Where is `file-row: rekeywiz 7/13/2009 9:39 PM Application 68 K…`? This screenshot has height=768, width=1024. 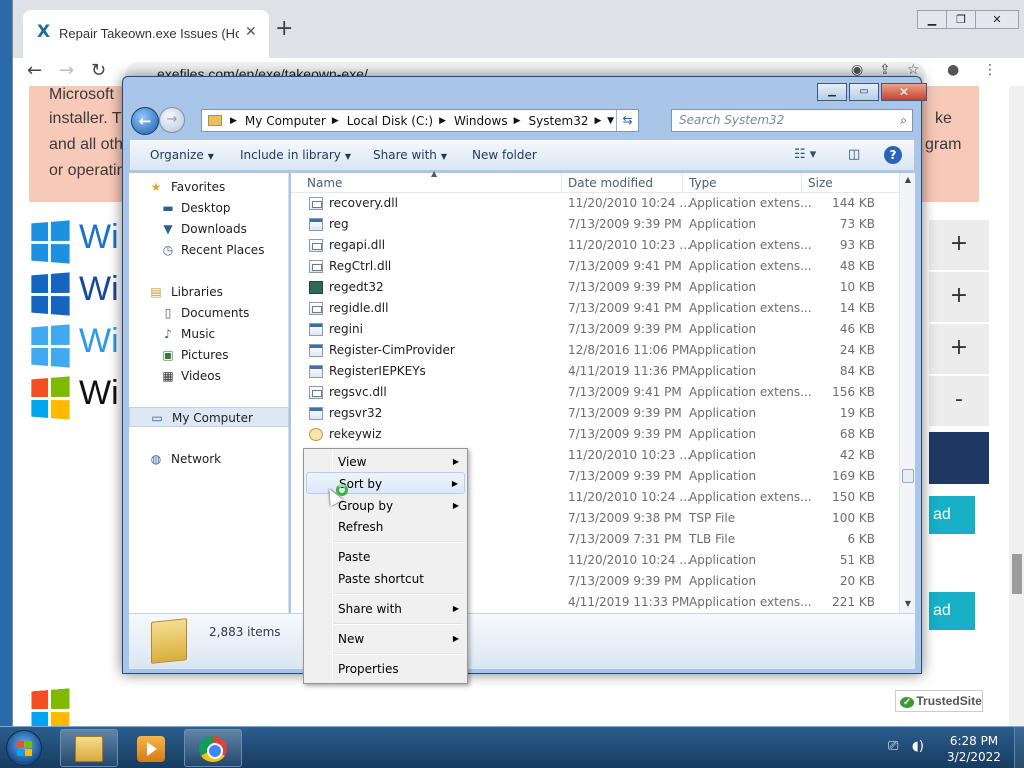 file-row: rekeywiz 7/13/2009 9:39 PM Application 68 K… is located at coordinates (595, 434).